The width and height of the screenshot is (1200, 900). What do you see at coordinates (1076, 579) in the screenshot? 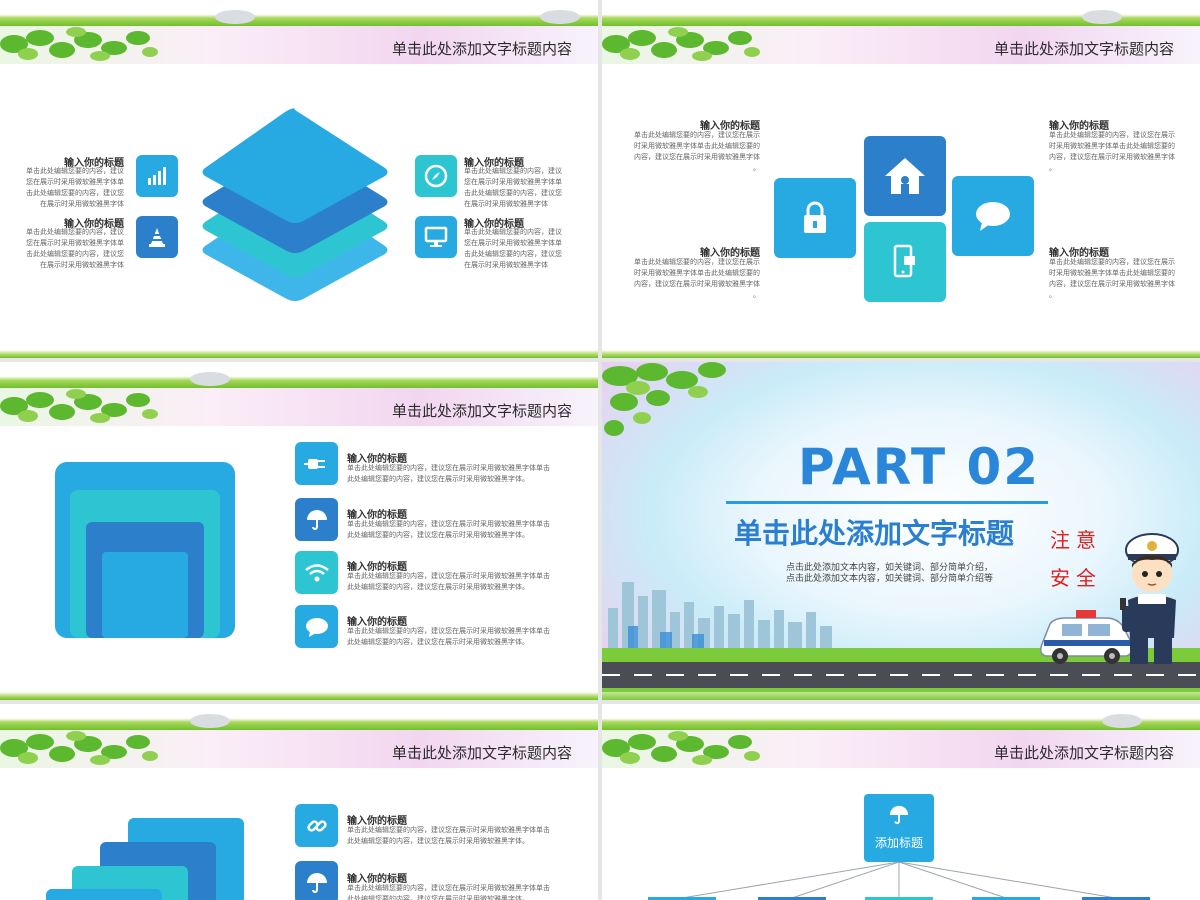
I see `red-label-safety: 安全` at bounding box center [1076, 579].